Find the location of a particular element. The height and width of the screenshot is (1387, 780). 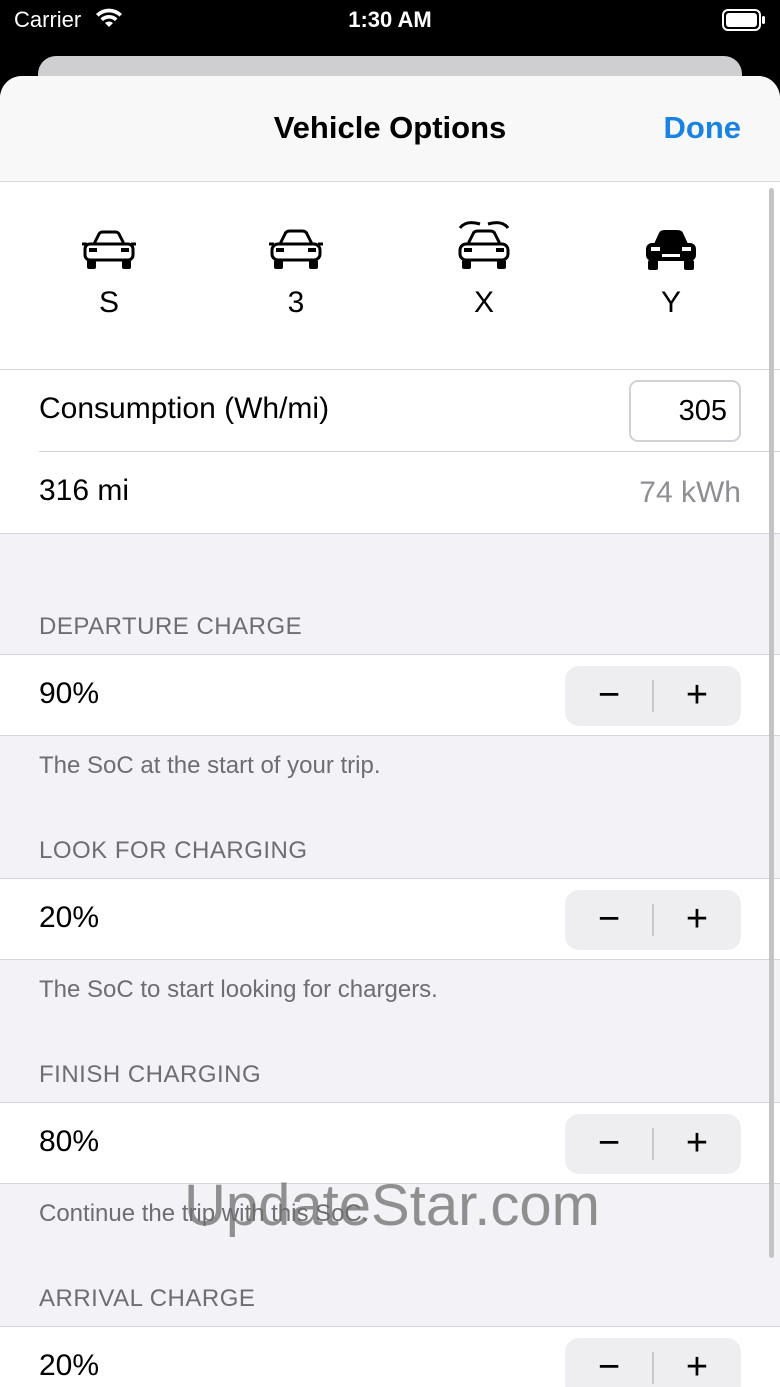

range-distance: 316 mi is located at coordinates (84, 490).